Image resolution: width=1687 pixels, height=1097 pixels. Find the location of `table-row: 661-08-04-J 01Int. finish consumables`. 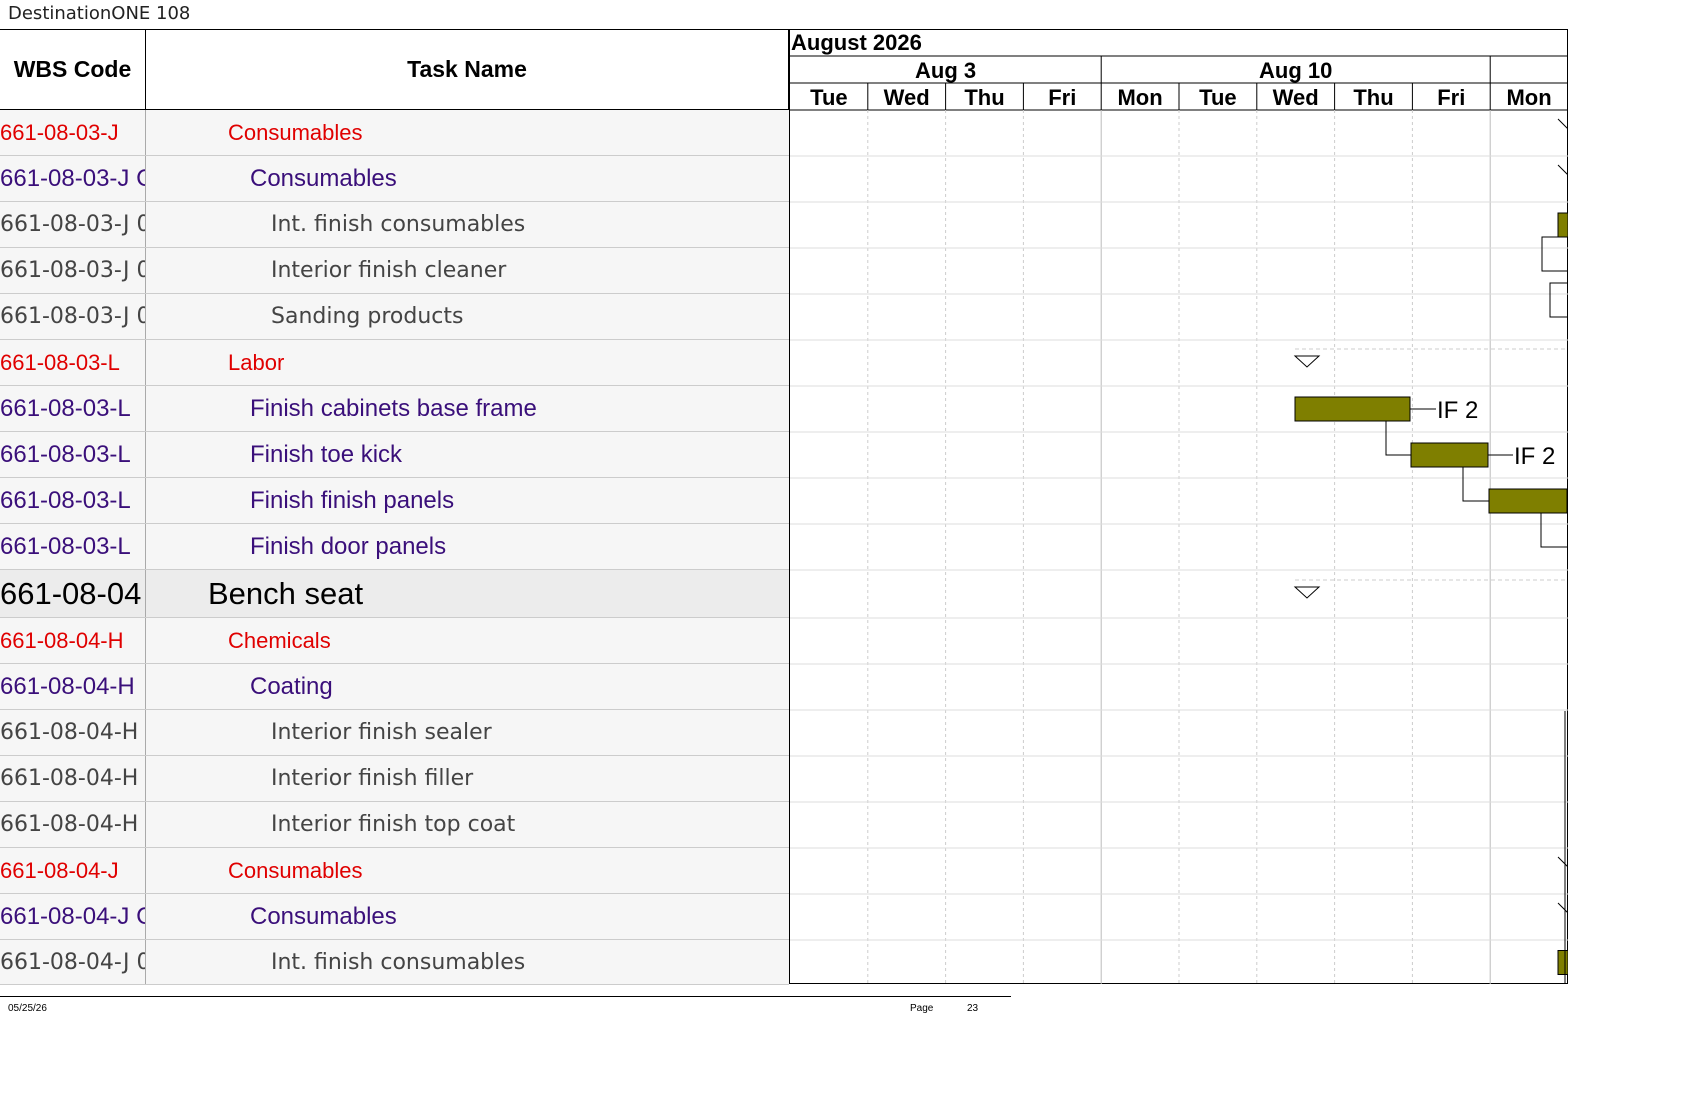

table-row: 661-08-04-J 01Int. finish consumables is located at coordinates (394, 962).